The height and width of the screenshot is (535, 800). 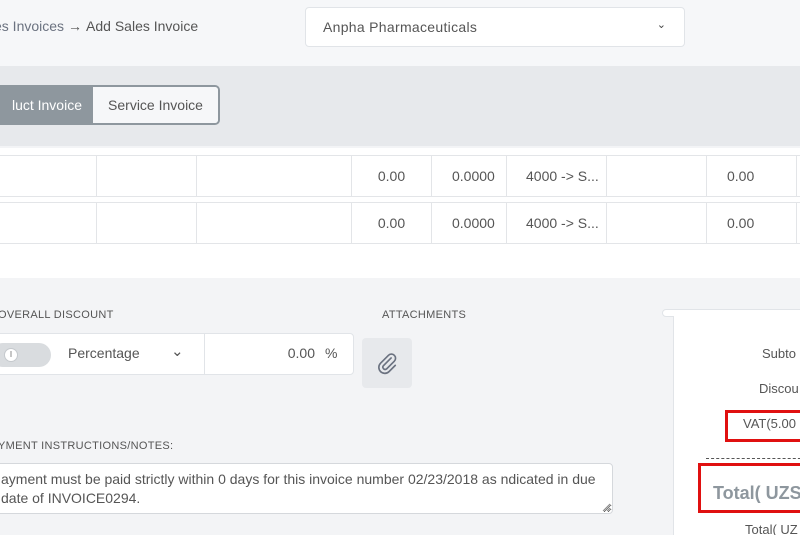 I want to click on breadcrumb-parent-link: es Invoices, so click(x=32, y=26).